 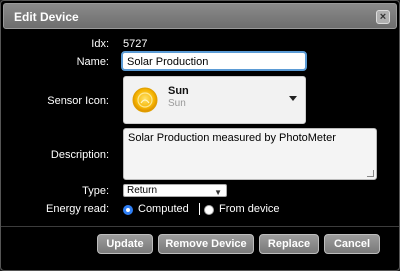 I want to click on resize-grip-icon, so click(x=370, y=173).